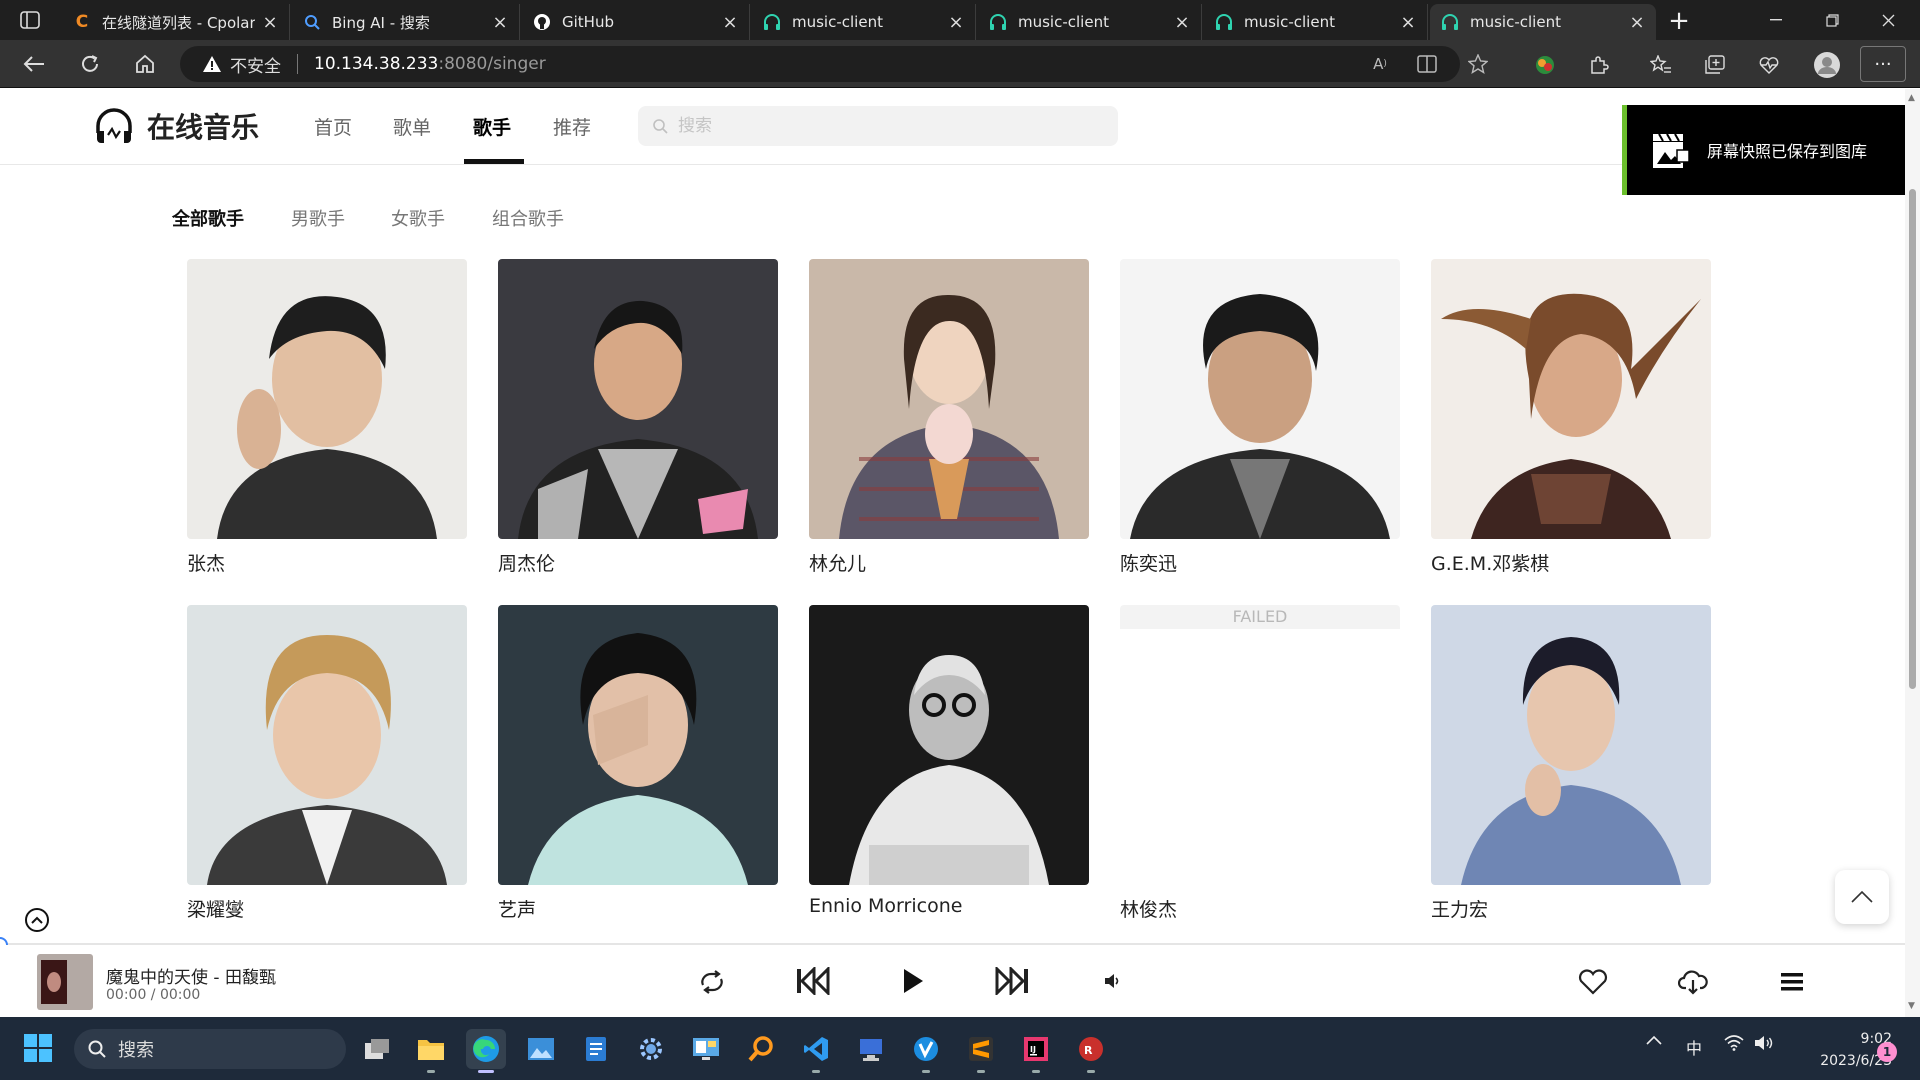 This screenshot has width=1920, height=1080. What do you see at coordinates (761, 1049) in the screenshot?
I see `search-everything-icon` at bounding box center [761, 1049].